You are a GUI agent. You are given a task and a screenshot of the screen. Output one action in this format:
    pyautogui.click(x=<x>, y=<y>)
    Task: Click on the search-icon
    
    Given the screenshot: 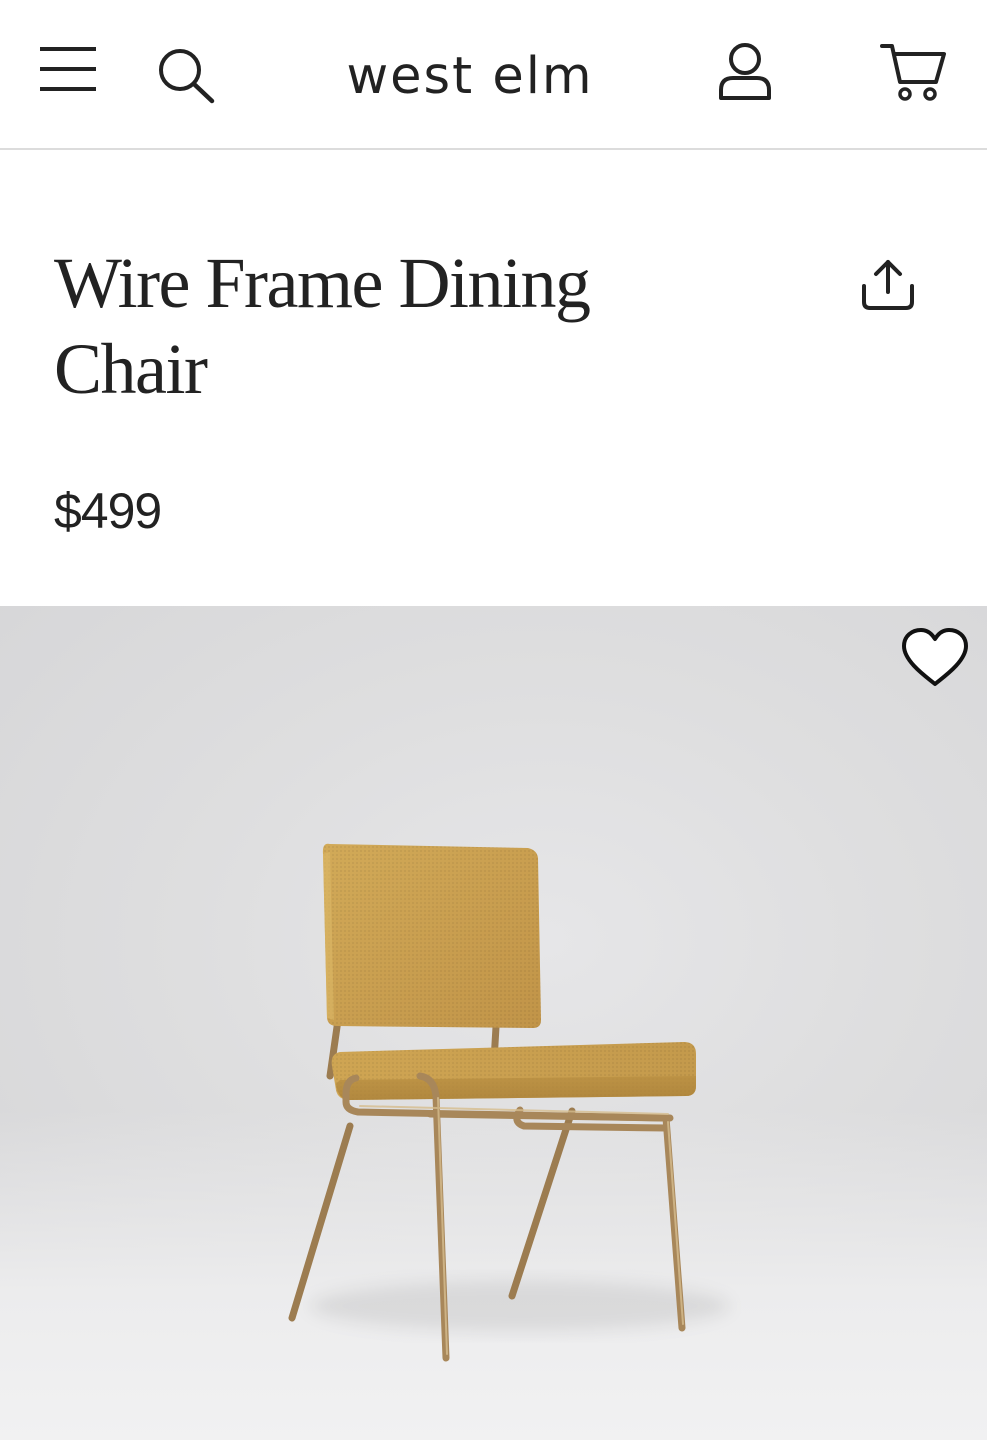 What is the action you would take?
    pyautogui.click(x=187, y=76)
    